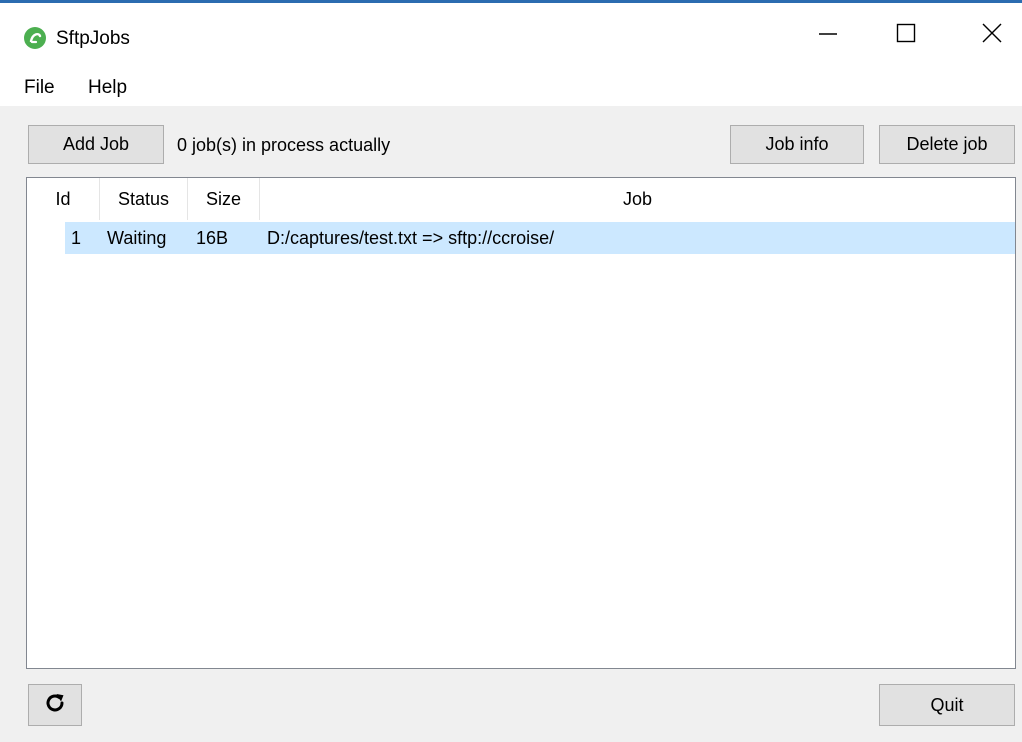  Describe the element at coordinates (947, 144) in the screenshot. I see `delete-job-button: Delete job` at that location.